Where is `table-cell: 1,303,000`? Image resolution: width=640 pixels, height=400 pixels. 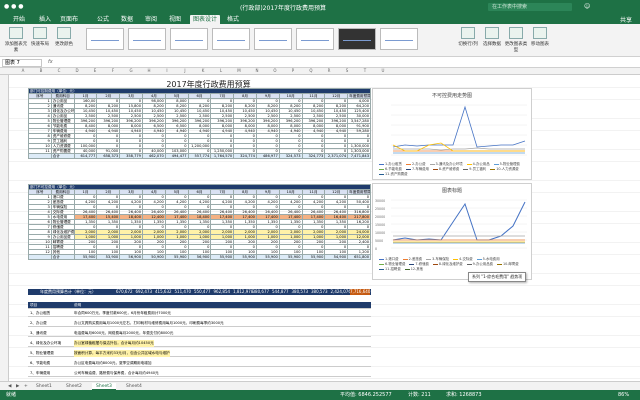 table-cell: 1,303,000 is located at coordinates (359, 151).